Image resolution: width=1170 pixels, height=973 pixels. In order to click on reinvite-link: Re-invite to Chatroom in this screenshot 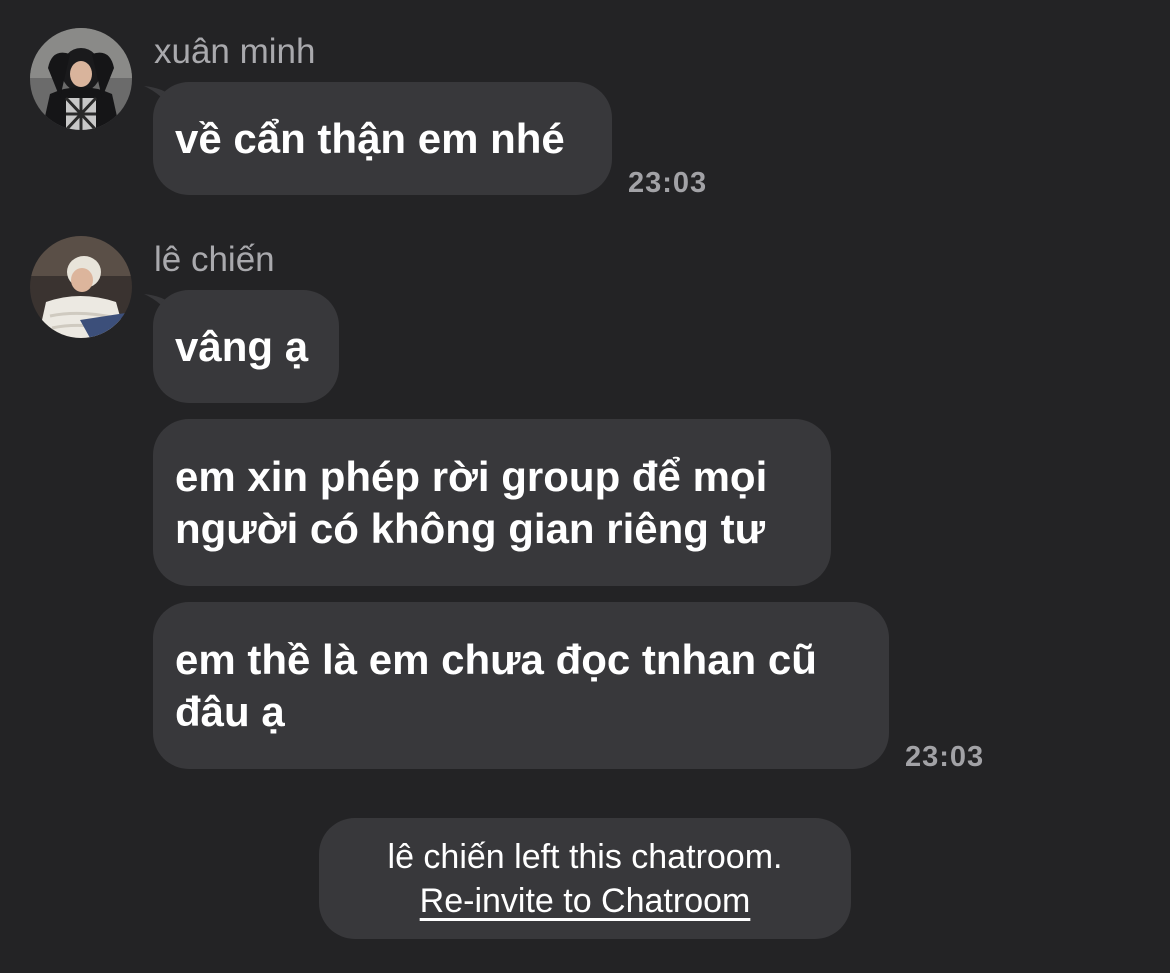, I will do `click(585, 901)`.